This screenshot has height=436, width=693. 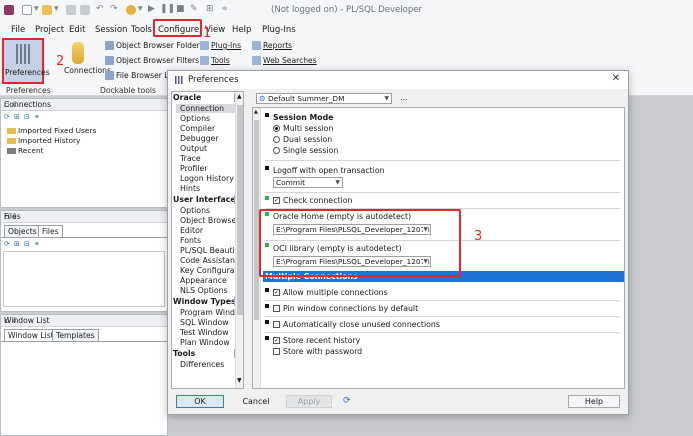 I want to click on database-icon, so click(x=78, y=53).